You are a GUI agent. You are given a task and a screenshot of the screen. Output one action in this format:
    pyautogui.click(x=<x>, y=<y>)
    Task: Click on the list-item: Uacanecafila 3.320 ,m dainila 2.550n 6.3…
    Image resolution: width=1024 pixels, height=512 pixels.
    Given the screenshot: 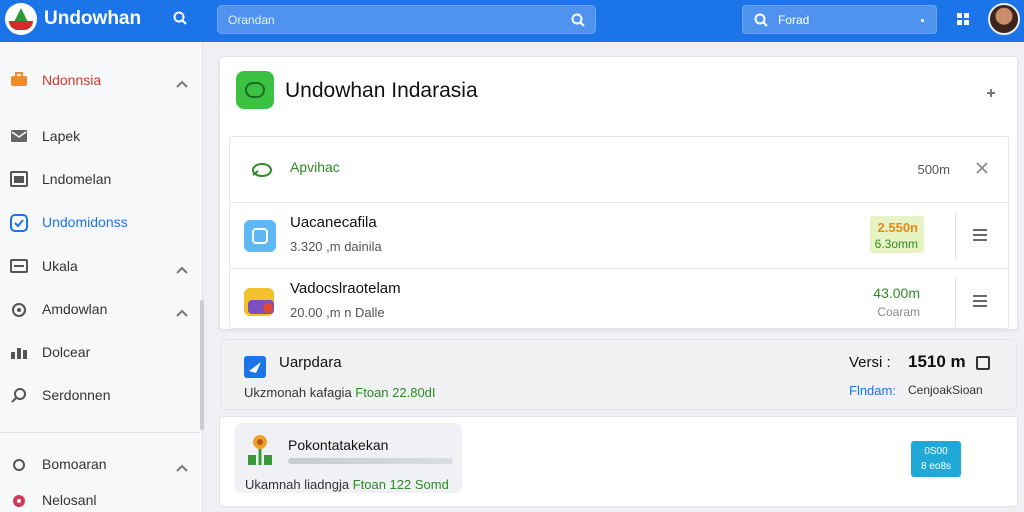 What is the action you would take?
    pyautogui.click(x=619, y=236)
    